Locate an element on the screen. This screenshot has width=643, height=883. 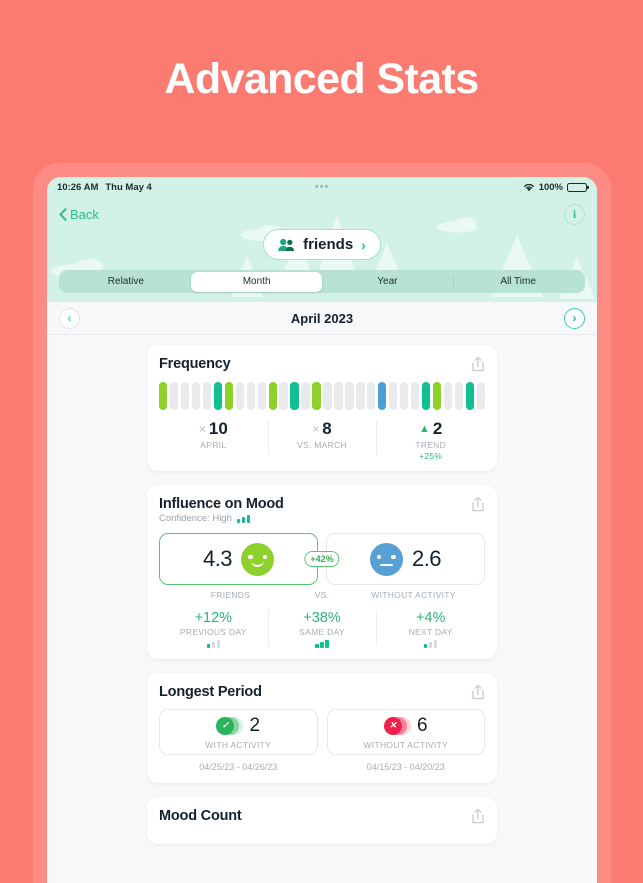
mood-count-card: Mood Count is located at coordinates (322, 820).